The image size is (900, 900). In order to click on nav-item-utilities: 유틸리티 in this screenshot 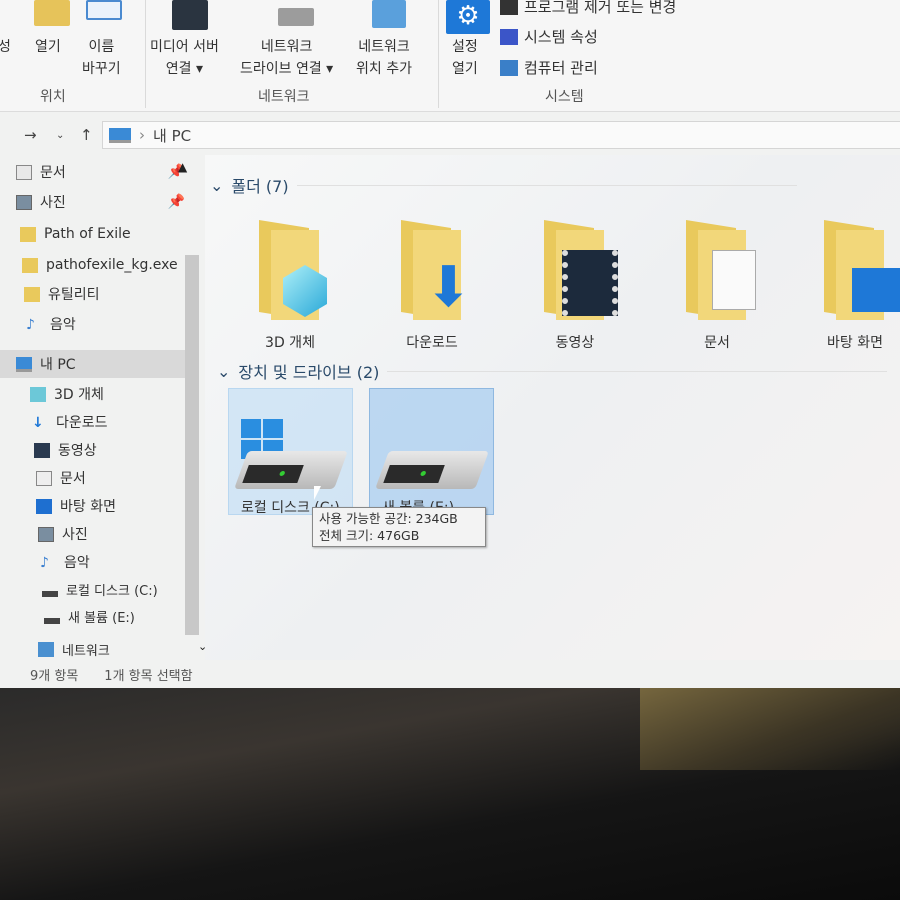, I will do `click(92, 294)`.